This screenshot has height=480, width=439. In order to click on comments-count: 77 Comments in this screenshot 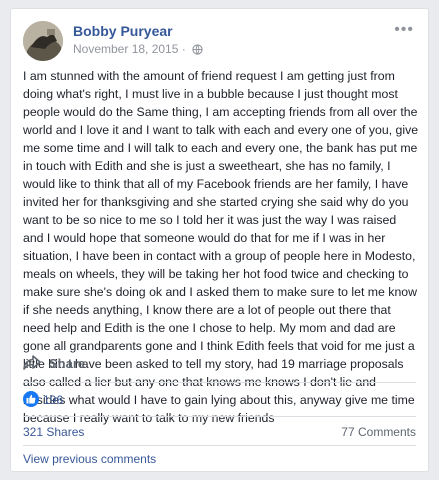, I will do `click(378, 432)`.